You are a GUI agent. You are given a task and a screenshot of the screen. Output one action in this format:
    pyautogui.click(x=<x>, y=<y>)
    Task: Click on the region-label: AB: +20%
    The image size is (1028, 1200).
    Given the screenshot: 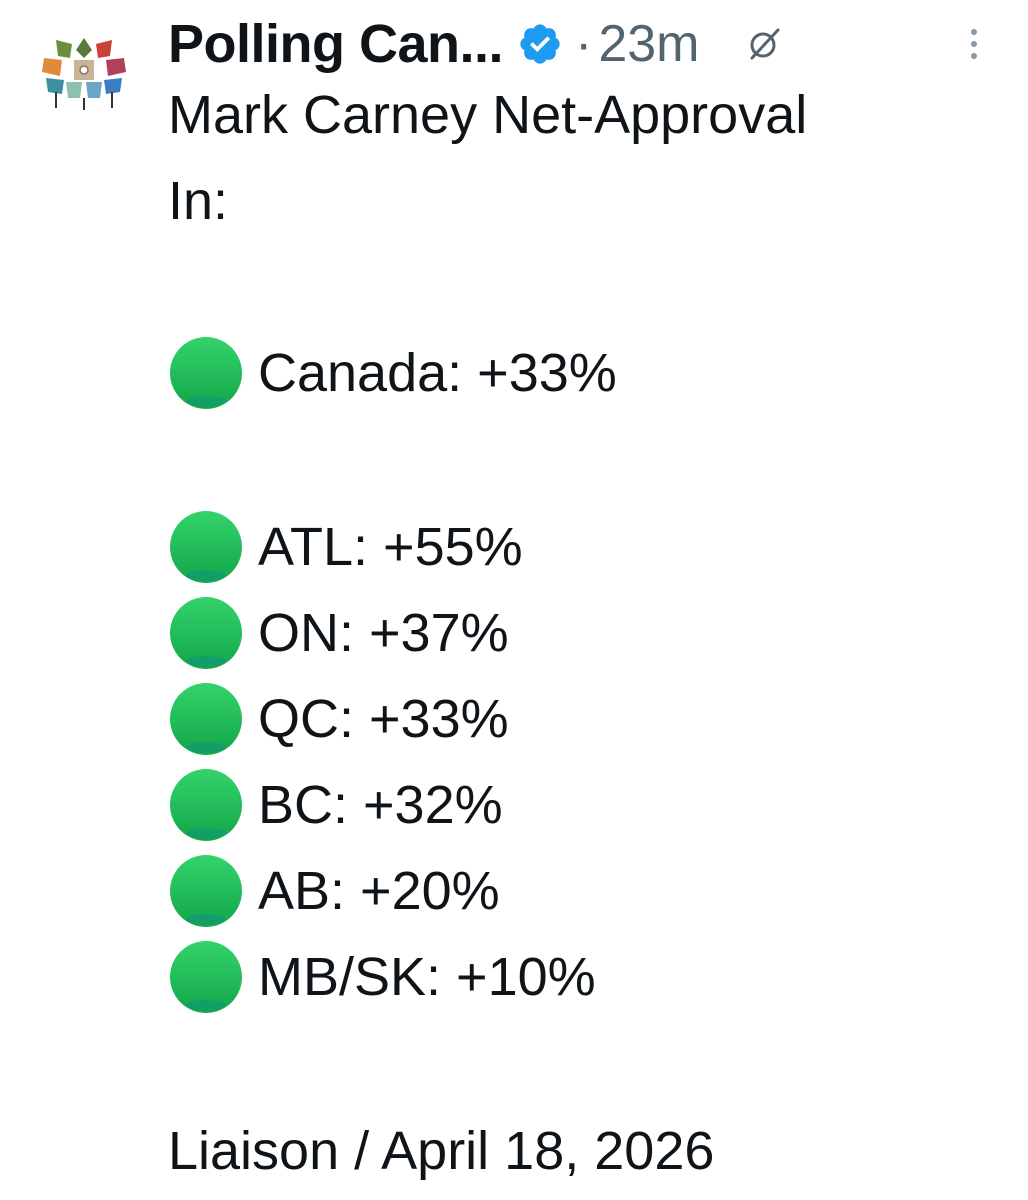 What is the action you would take?
    pyautogui.click(x=379, y=891)
    